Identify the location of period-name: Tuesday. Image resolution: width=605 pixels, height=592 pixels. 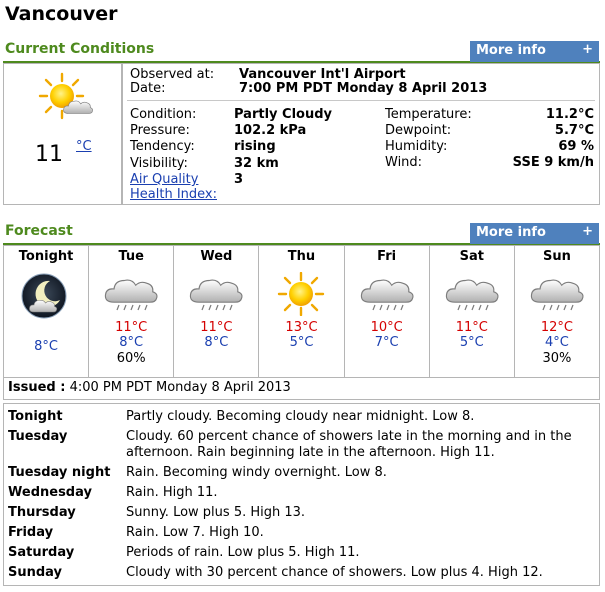
(38, 436).